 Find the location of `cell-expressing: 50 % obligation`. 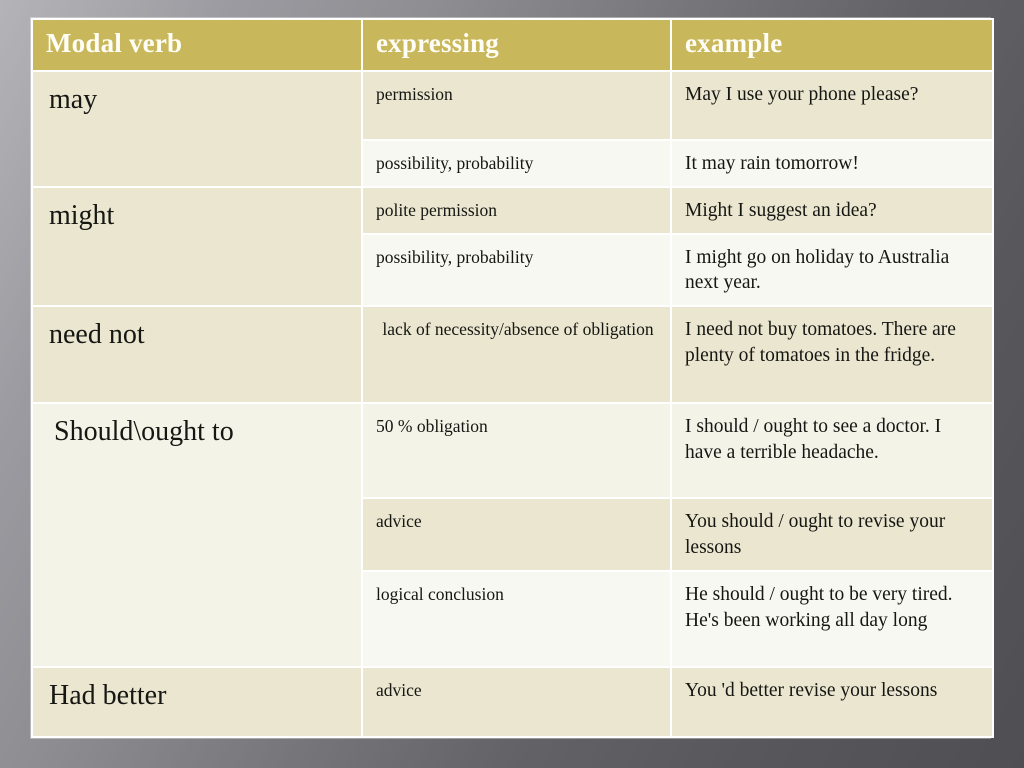

cell-expressing: 50 % obligation is located at coordinates (516, 451).